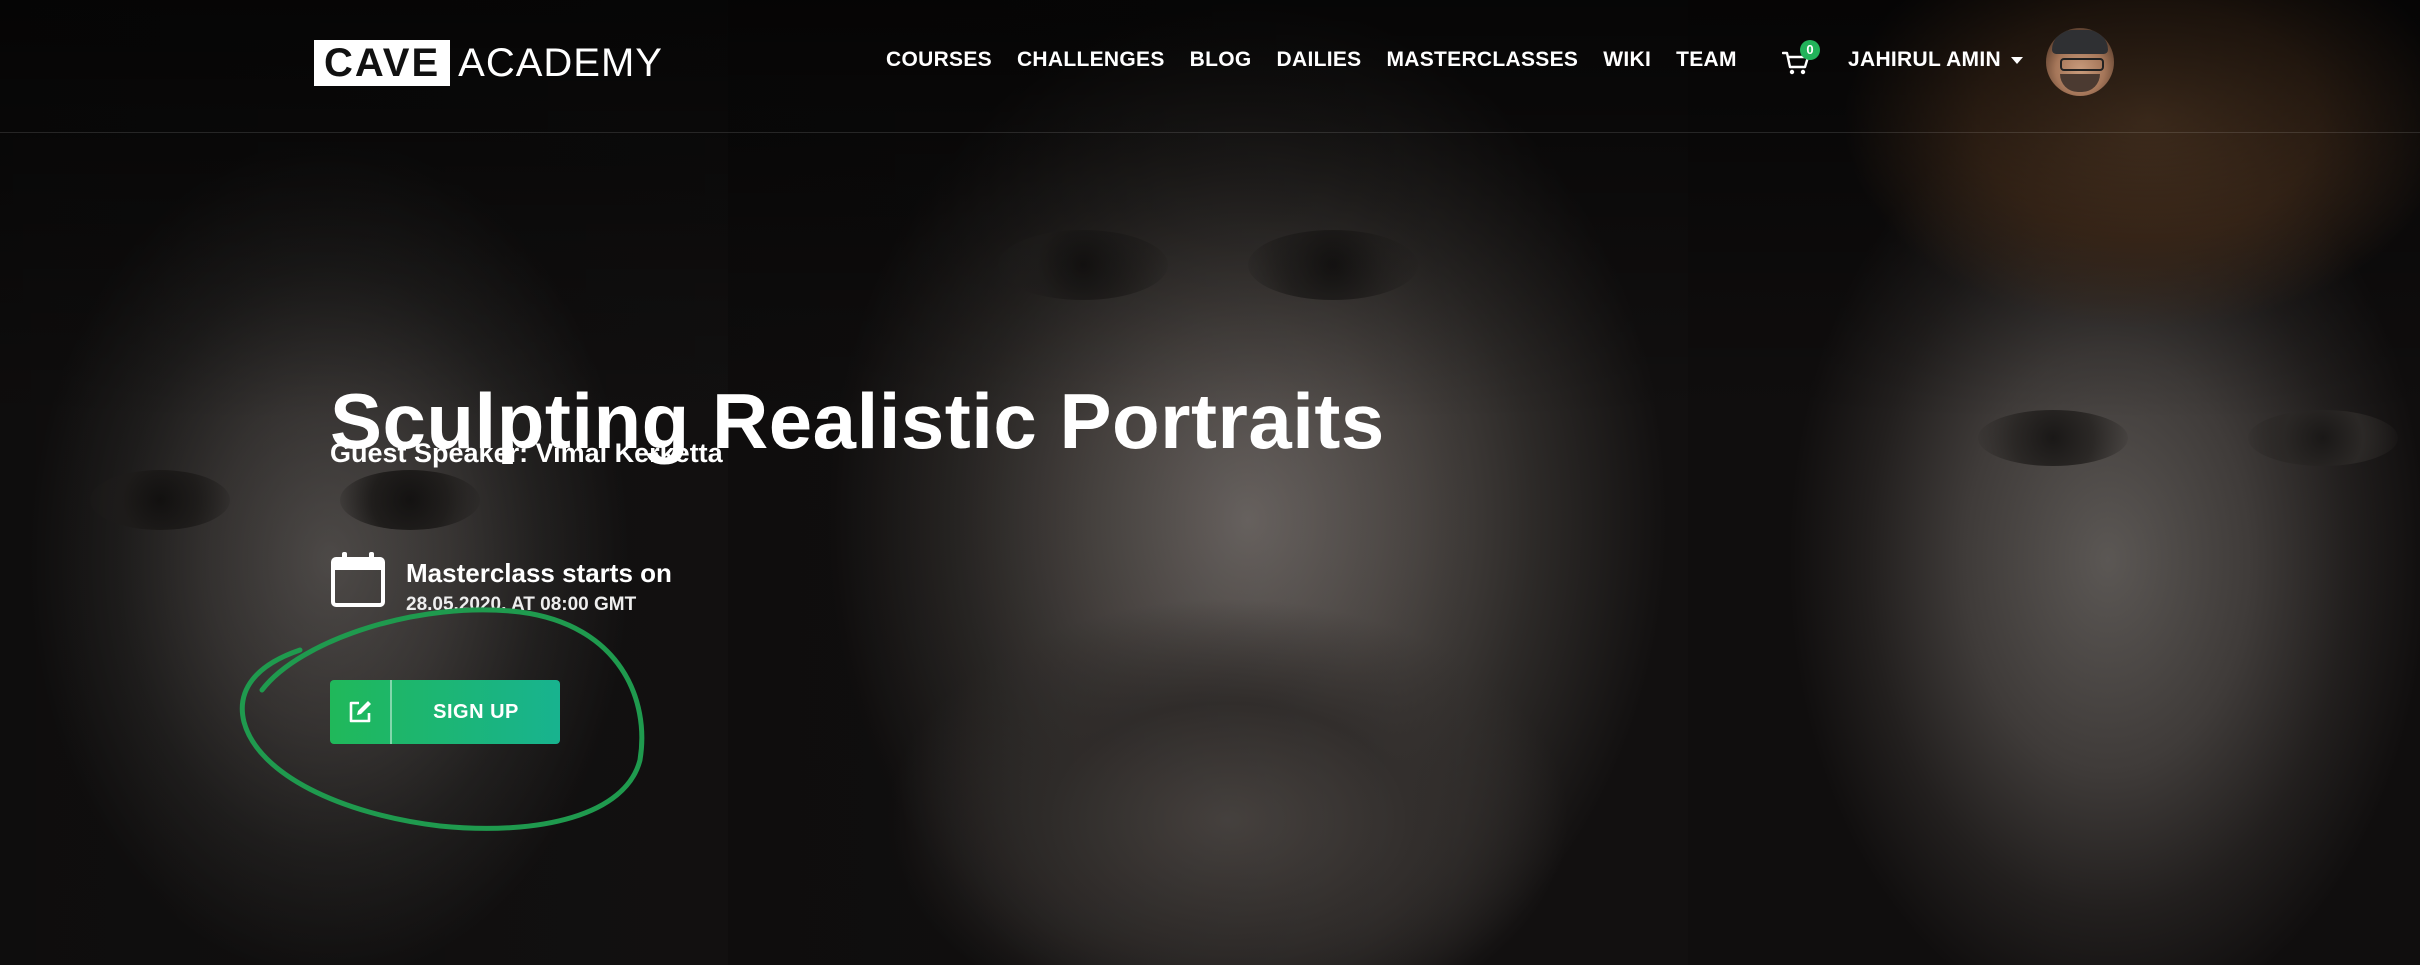 This screenshot has width=2420, height=965. What do you see at coordinates (382, 63) in the screenshot?
I see `logo-box: CAVE` at bounding box center [382, 63].